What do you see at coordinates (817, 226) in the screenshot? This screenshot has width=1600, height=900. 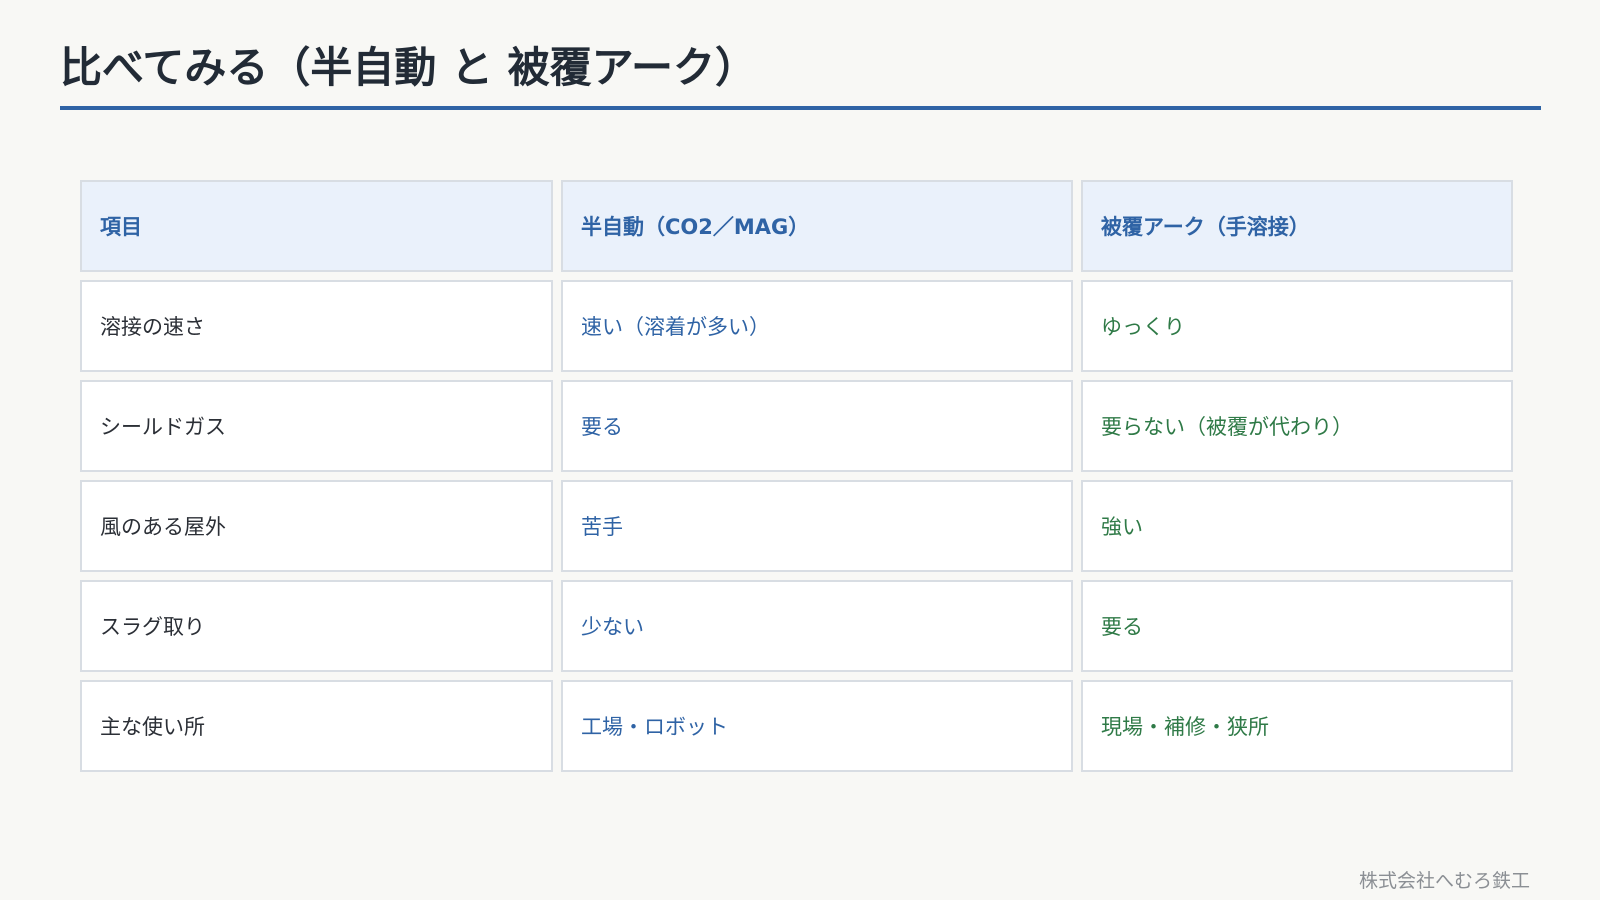 I see `header-semi-auto: 半自動（CO2／MAG）` at bounding box center [817, 226].